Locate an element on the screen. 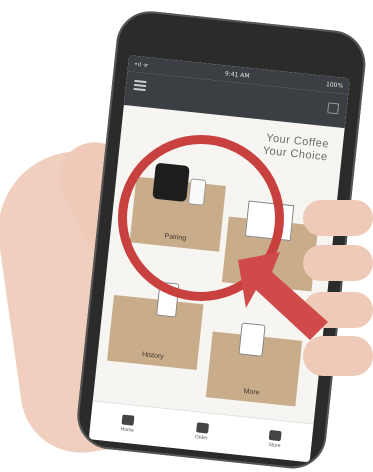 Image resolution: width=373 pixels, height=472 pixels. nav-home: Home is located at coordinates (127, 424).